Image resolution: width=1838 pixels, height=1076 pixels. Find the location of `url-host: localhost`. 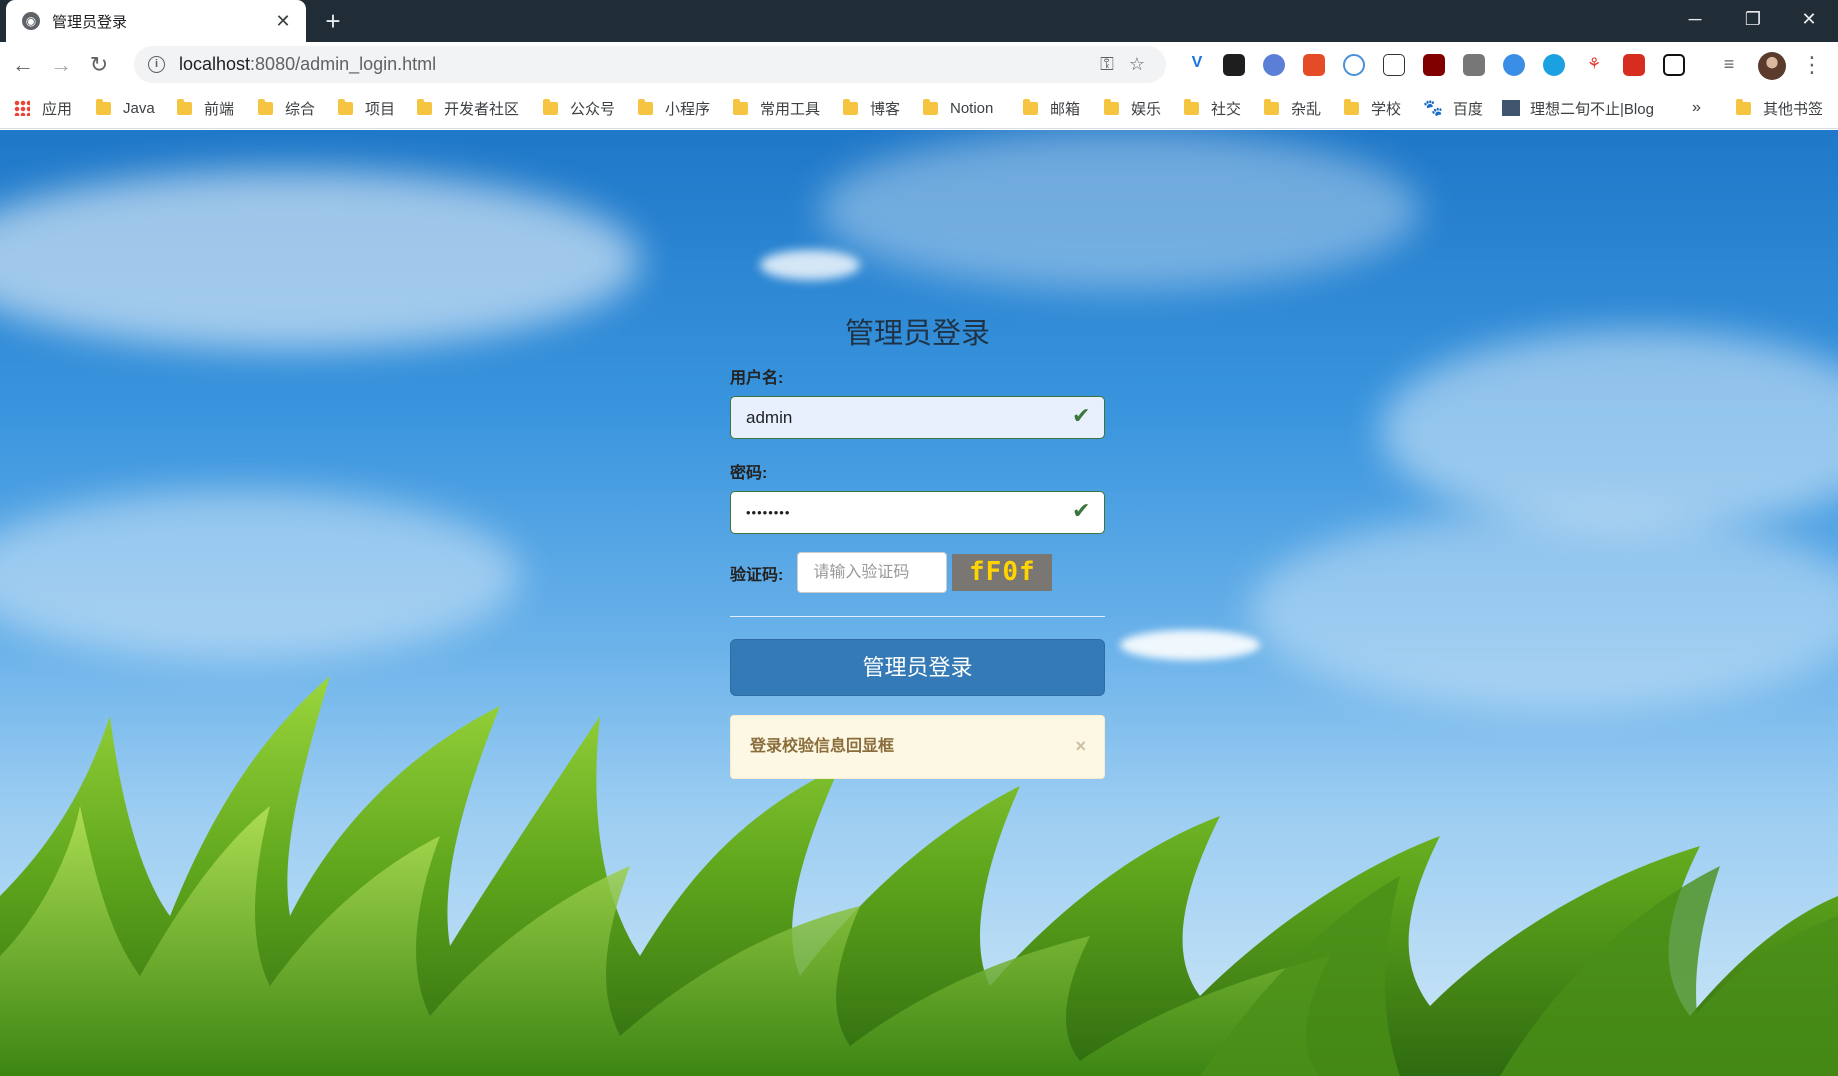

url-host: localhost is located at coordinates (215, 64).